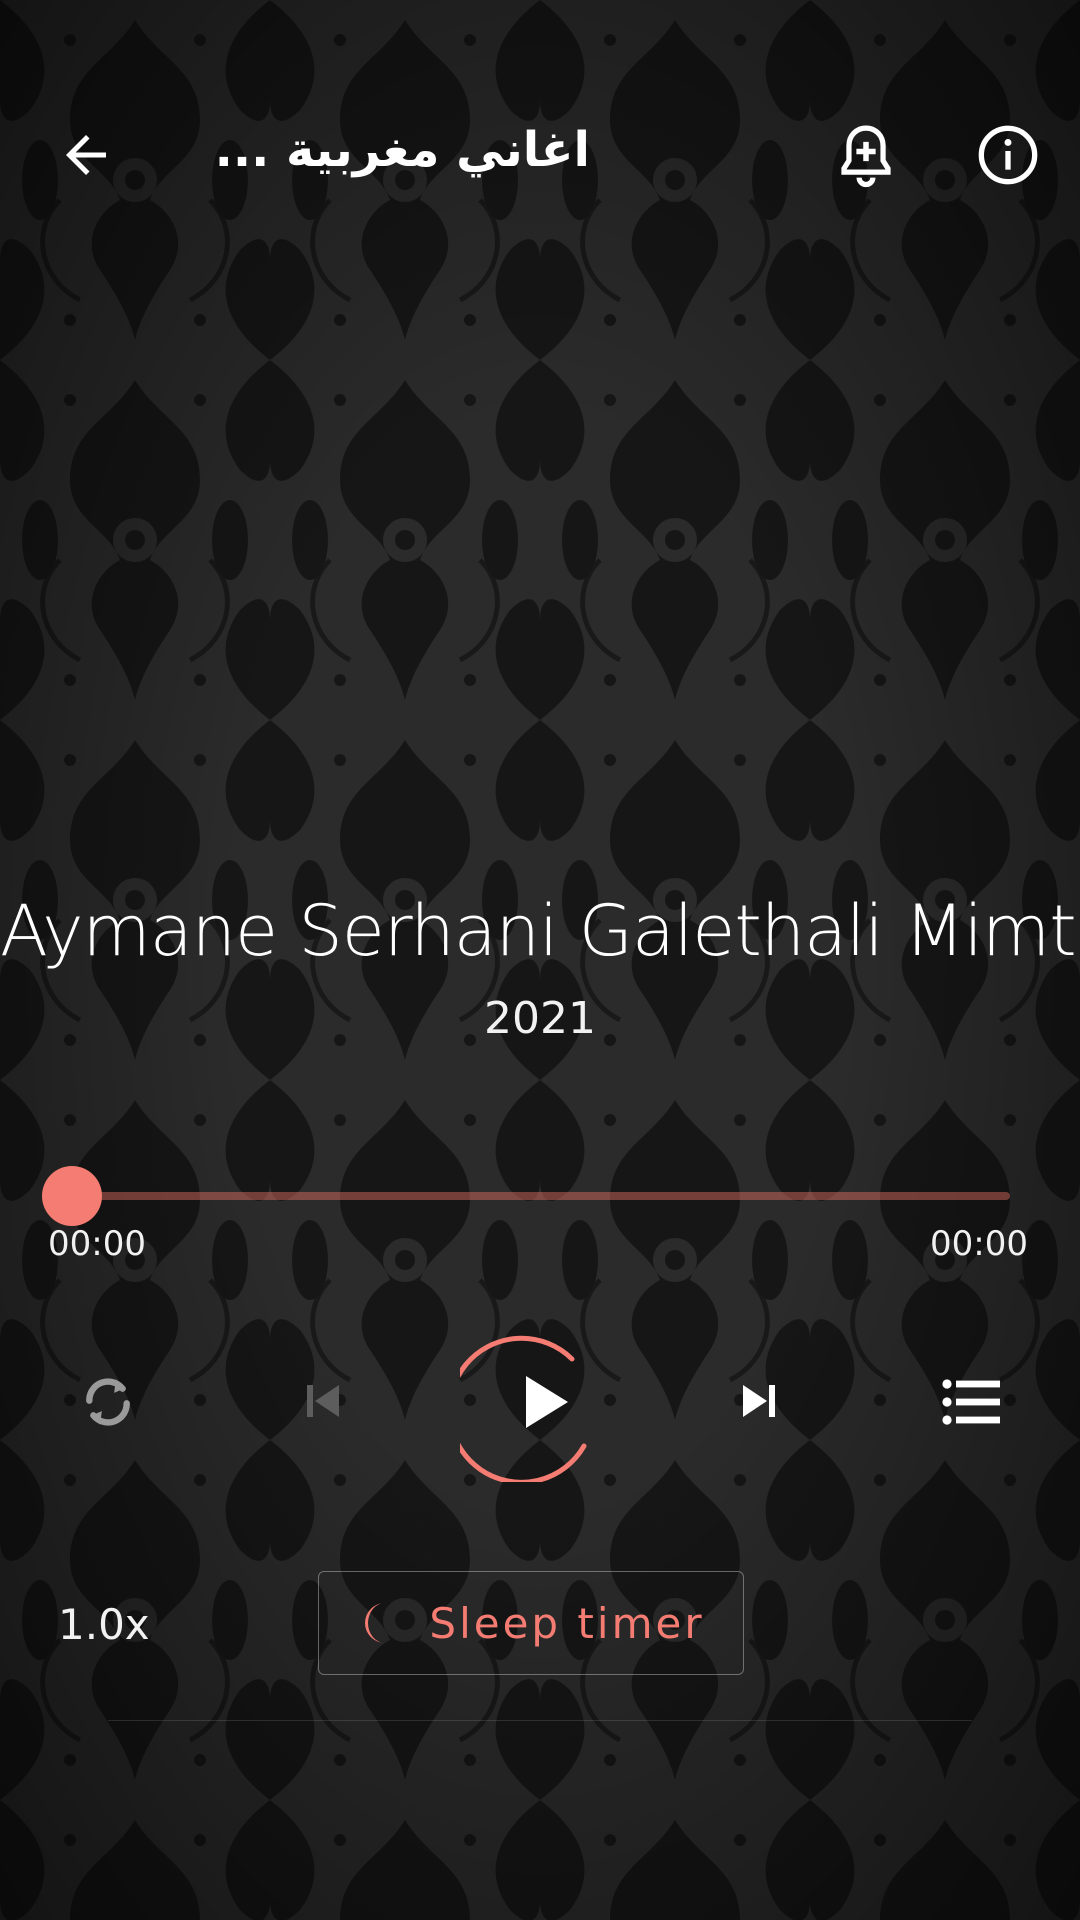 This screenshot has width=1080, height=1920. What do you see at coordinates (541, 1196) in the screenshot?
I see `seek-track` at bounding box center [541, 1196].